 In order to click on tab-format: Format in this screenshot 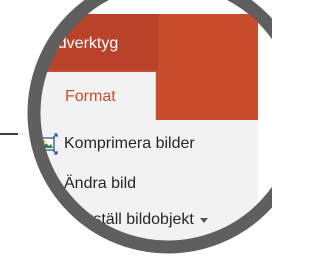, I will do `click(97, 96)`.